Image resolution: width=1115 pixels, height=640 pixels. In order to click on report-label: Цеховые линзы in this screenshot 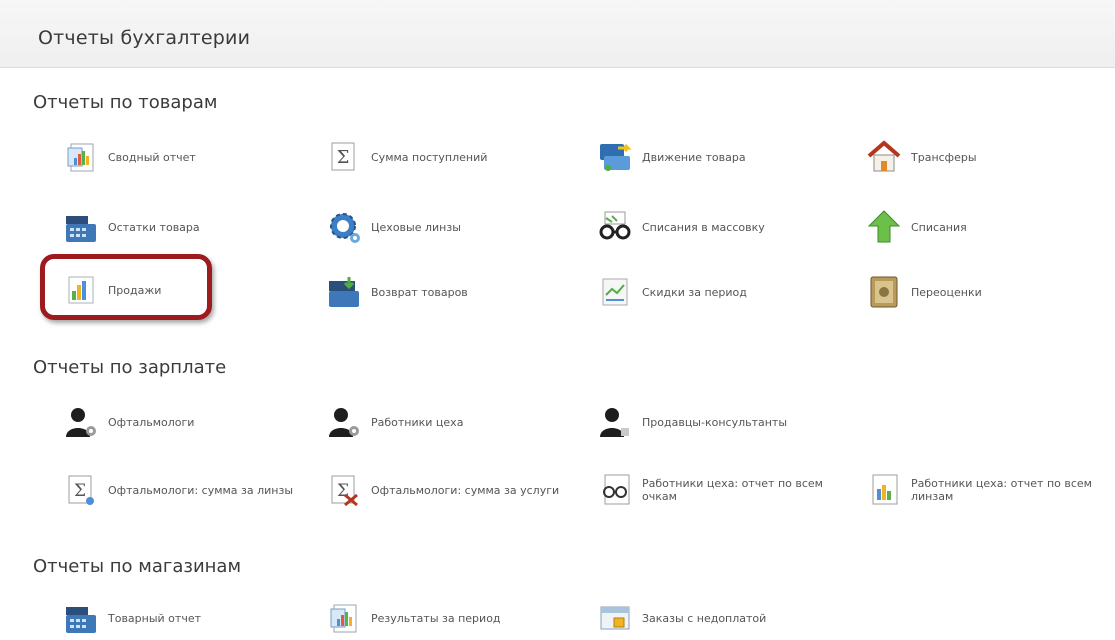, I will do `click(416, 227)`.